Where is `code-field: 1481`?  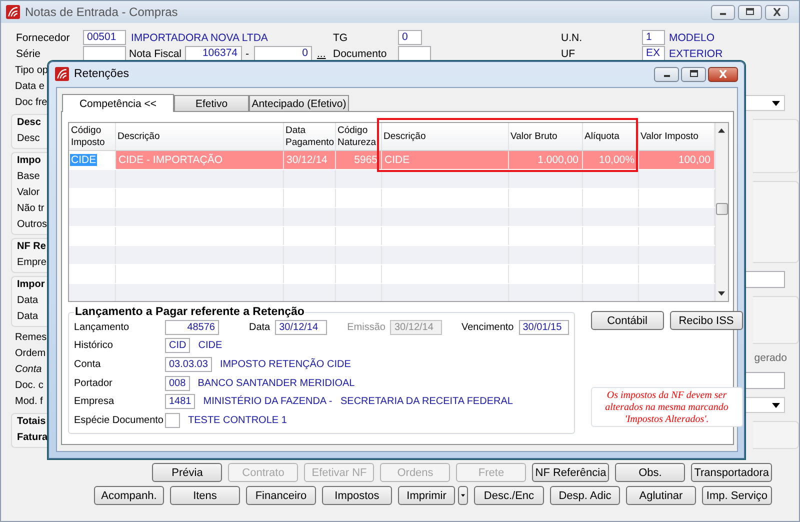 code-field: 1481 is located at coordinates (180, 402).